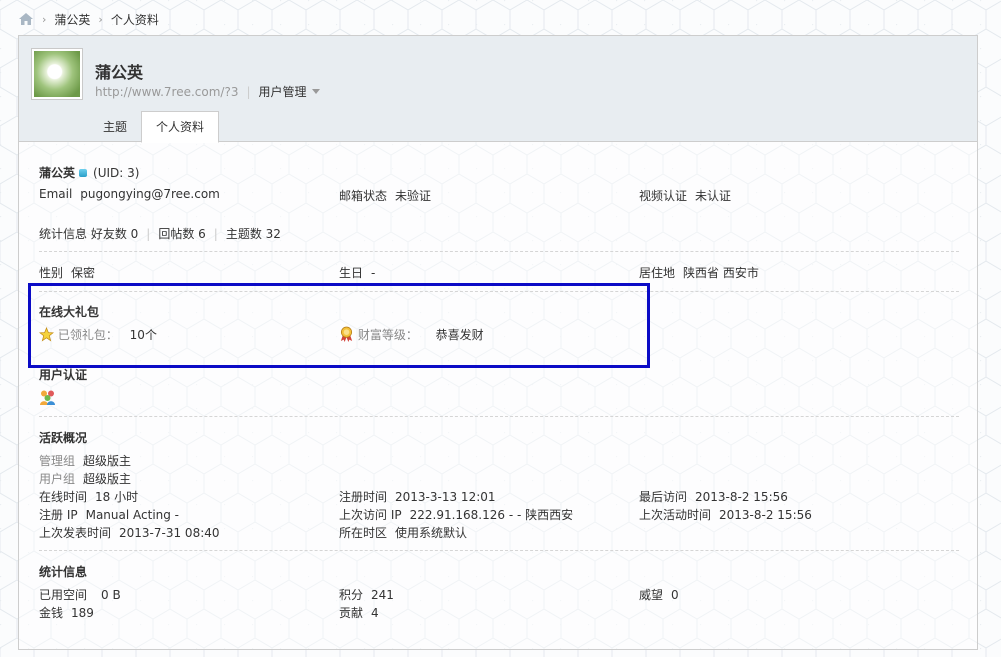 The image size is (1001, 657). What do you see at coordinates (663, 497) in the screenshot?
I see `last-visit-label: 最后访问` at bounding box center [663, 497].